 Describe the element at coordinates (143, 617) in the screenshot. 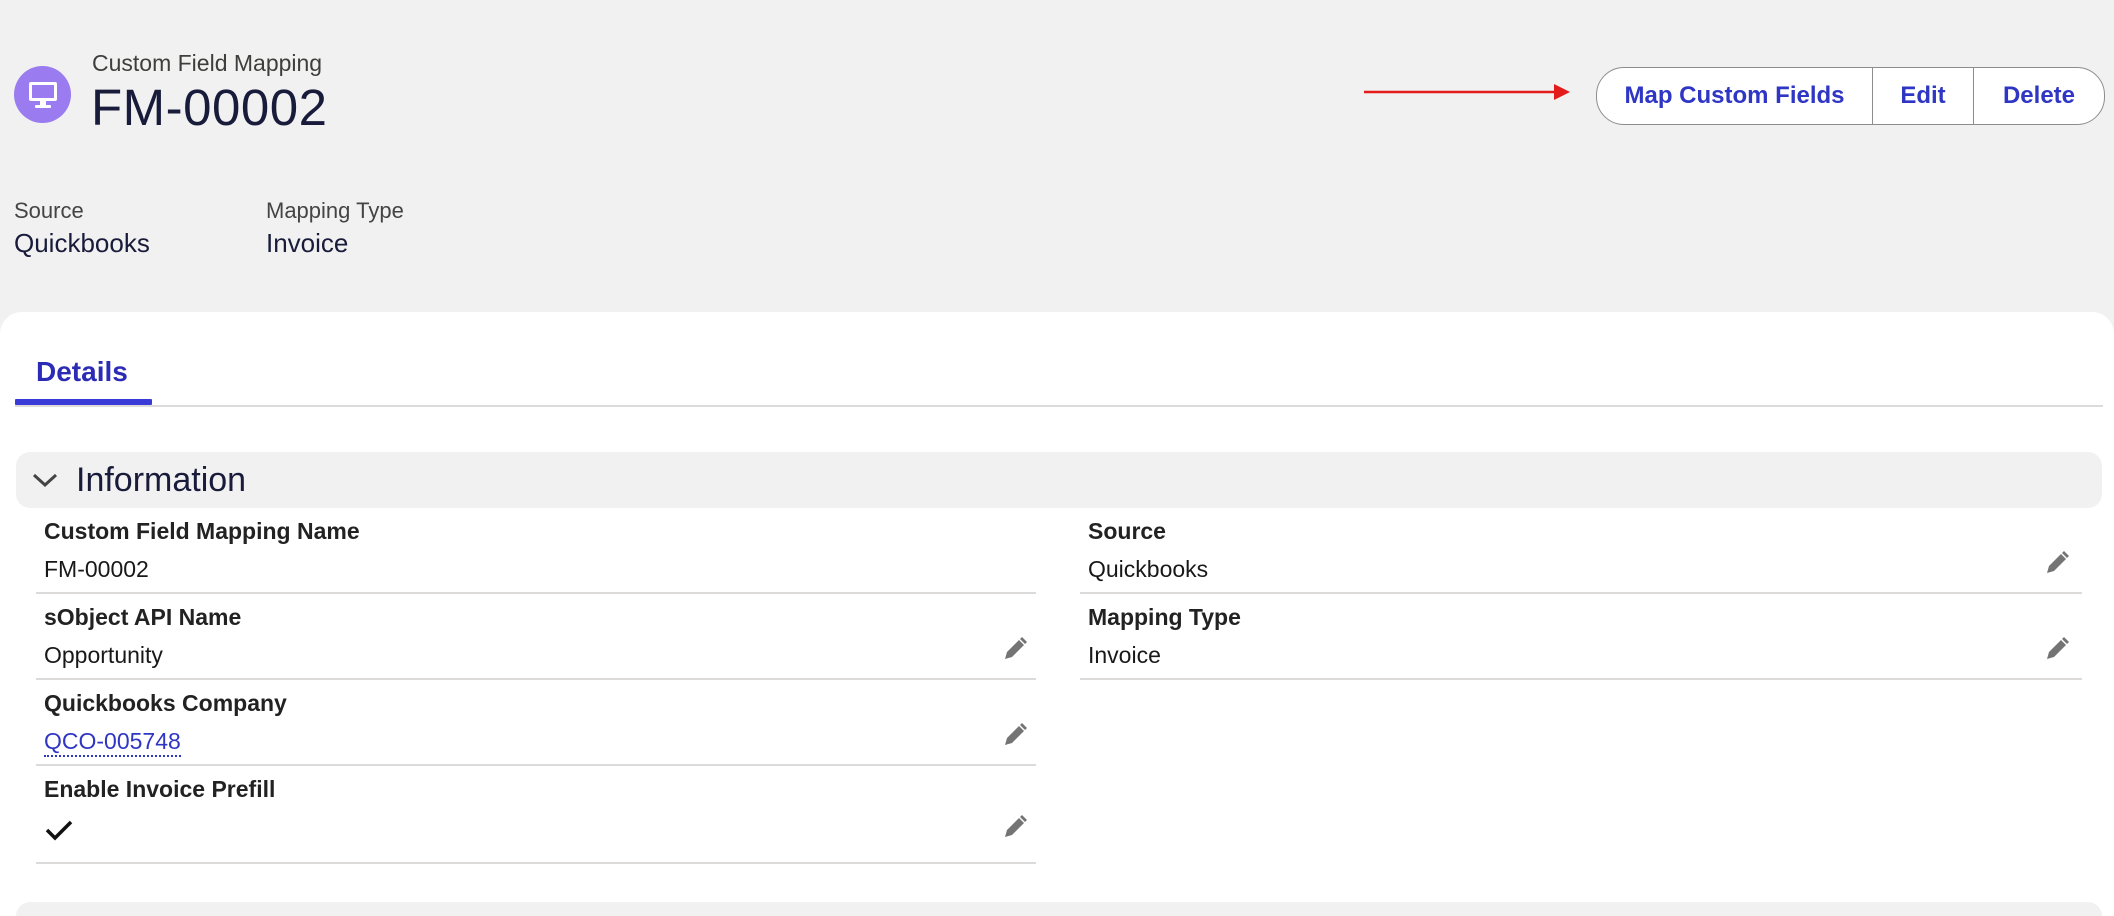

I see `field-label: sObject API Name` at that location.